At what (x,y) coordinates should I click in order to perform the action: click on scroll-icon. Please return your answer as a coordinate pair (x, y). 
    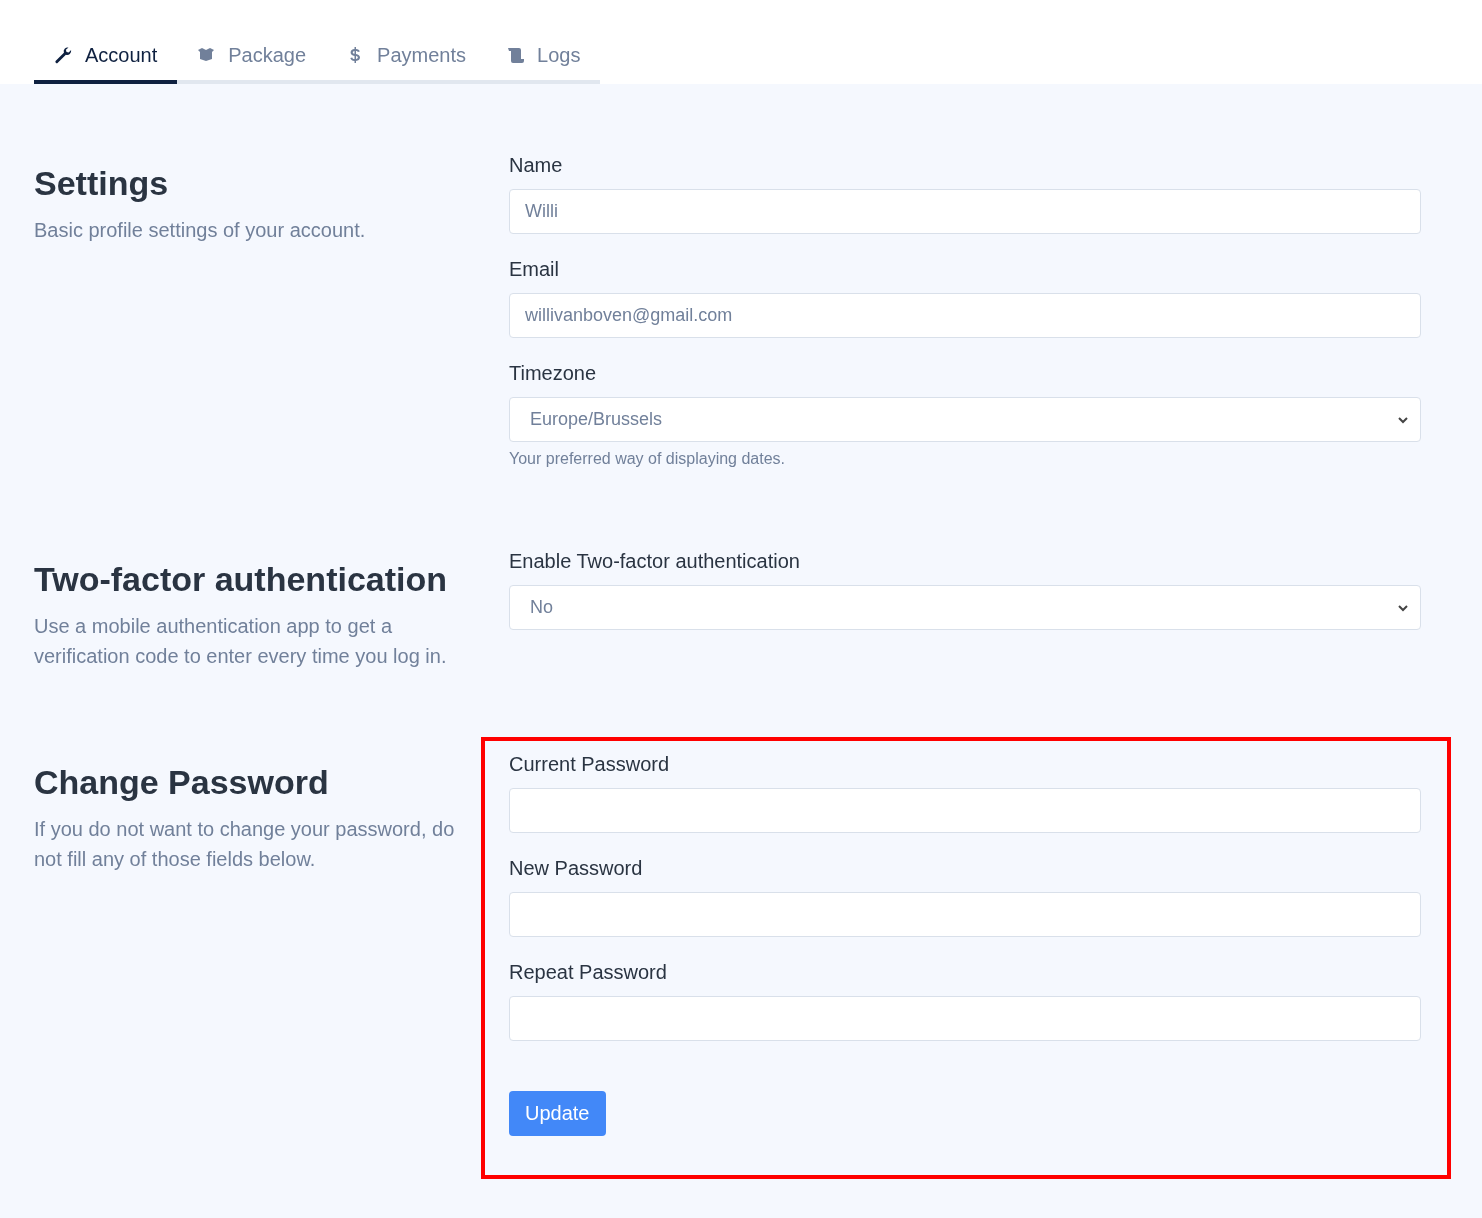
    Looking at the image, I should click on (516, 55).